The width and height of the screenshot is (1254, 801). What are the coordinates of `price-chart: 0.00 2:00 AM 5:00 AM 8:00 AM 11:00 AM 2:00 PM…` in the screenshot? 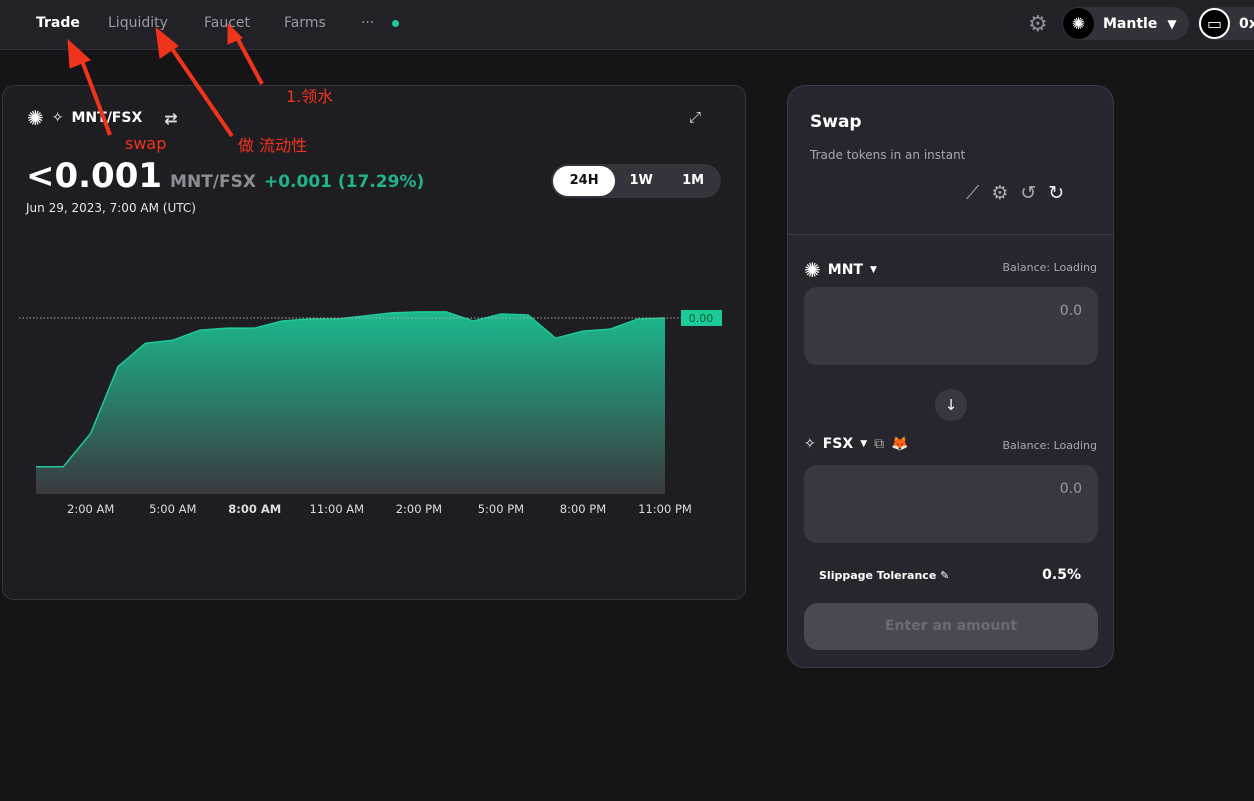 It's located at (370, 412).